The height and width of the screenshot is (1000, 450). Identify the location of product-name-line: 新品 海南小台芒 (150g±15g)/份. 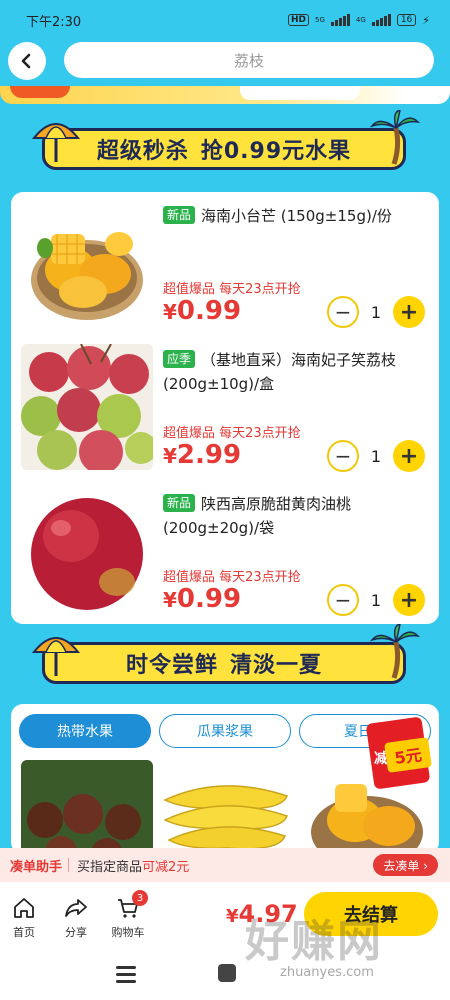
(296, 216).